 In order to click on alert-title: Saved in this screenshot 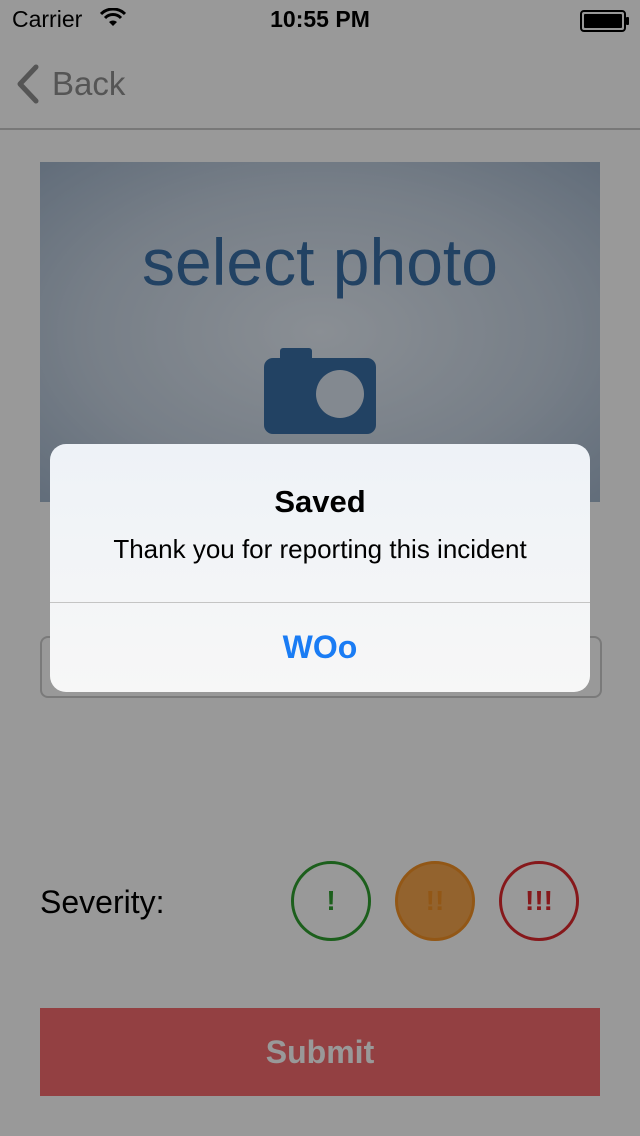, I will do `click(320, 501)`.